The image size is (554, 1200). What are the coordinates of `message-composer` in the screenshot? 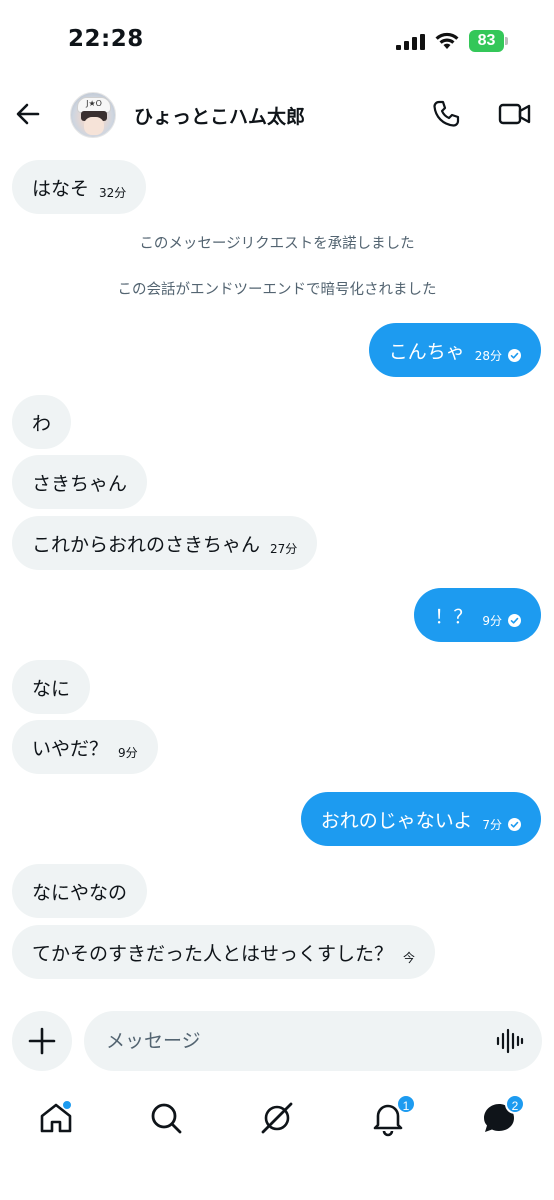 It's located at (313, 1041).